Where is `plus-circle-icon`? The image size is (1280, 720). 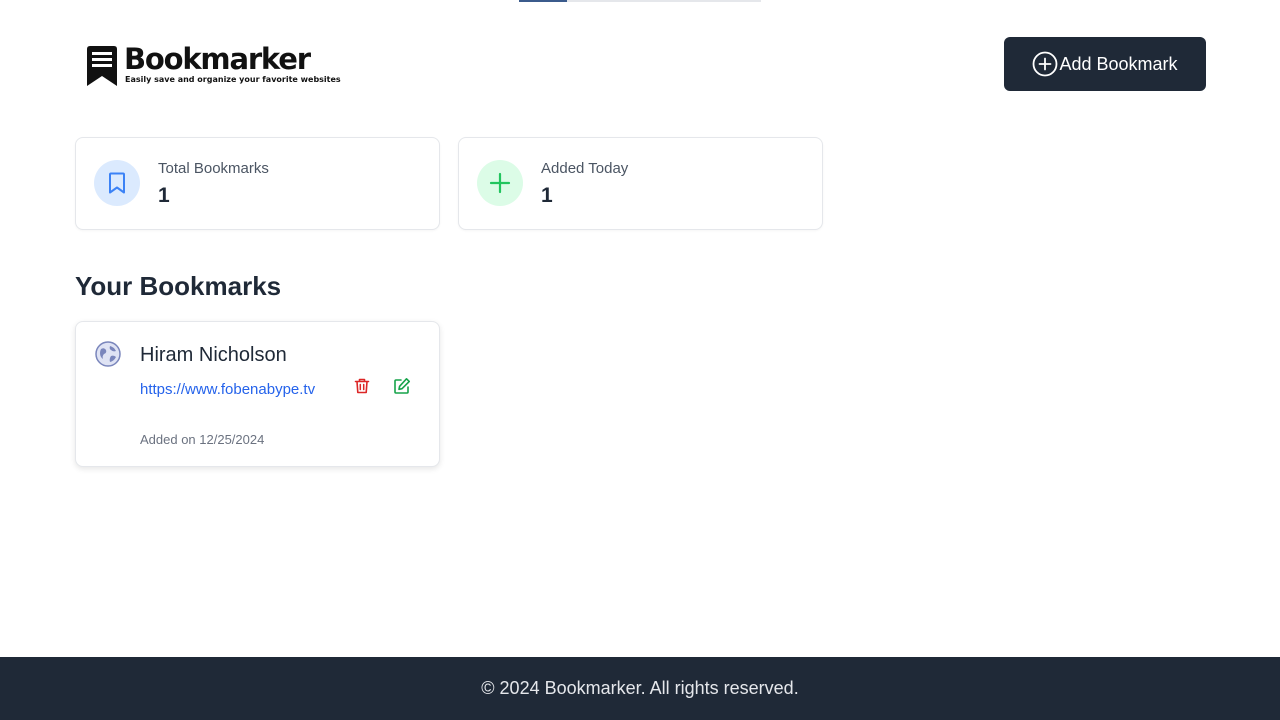 plus-circle-icon is located at coordinates (1045, 64).